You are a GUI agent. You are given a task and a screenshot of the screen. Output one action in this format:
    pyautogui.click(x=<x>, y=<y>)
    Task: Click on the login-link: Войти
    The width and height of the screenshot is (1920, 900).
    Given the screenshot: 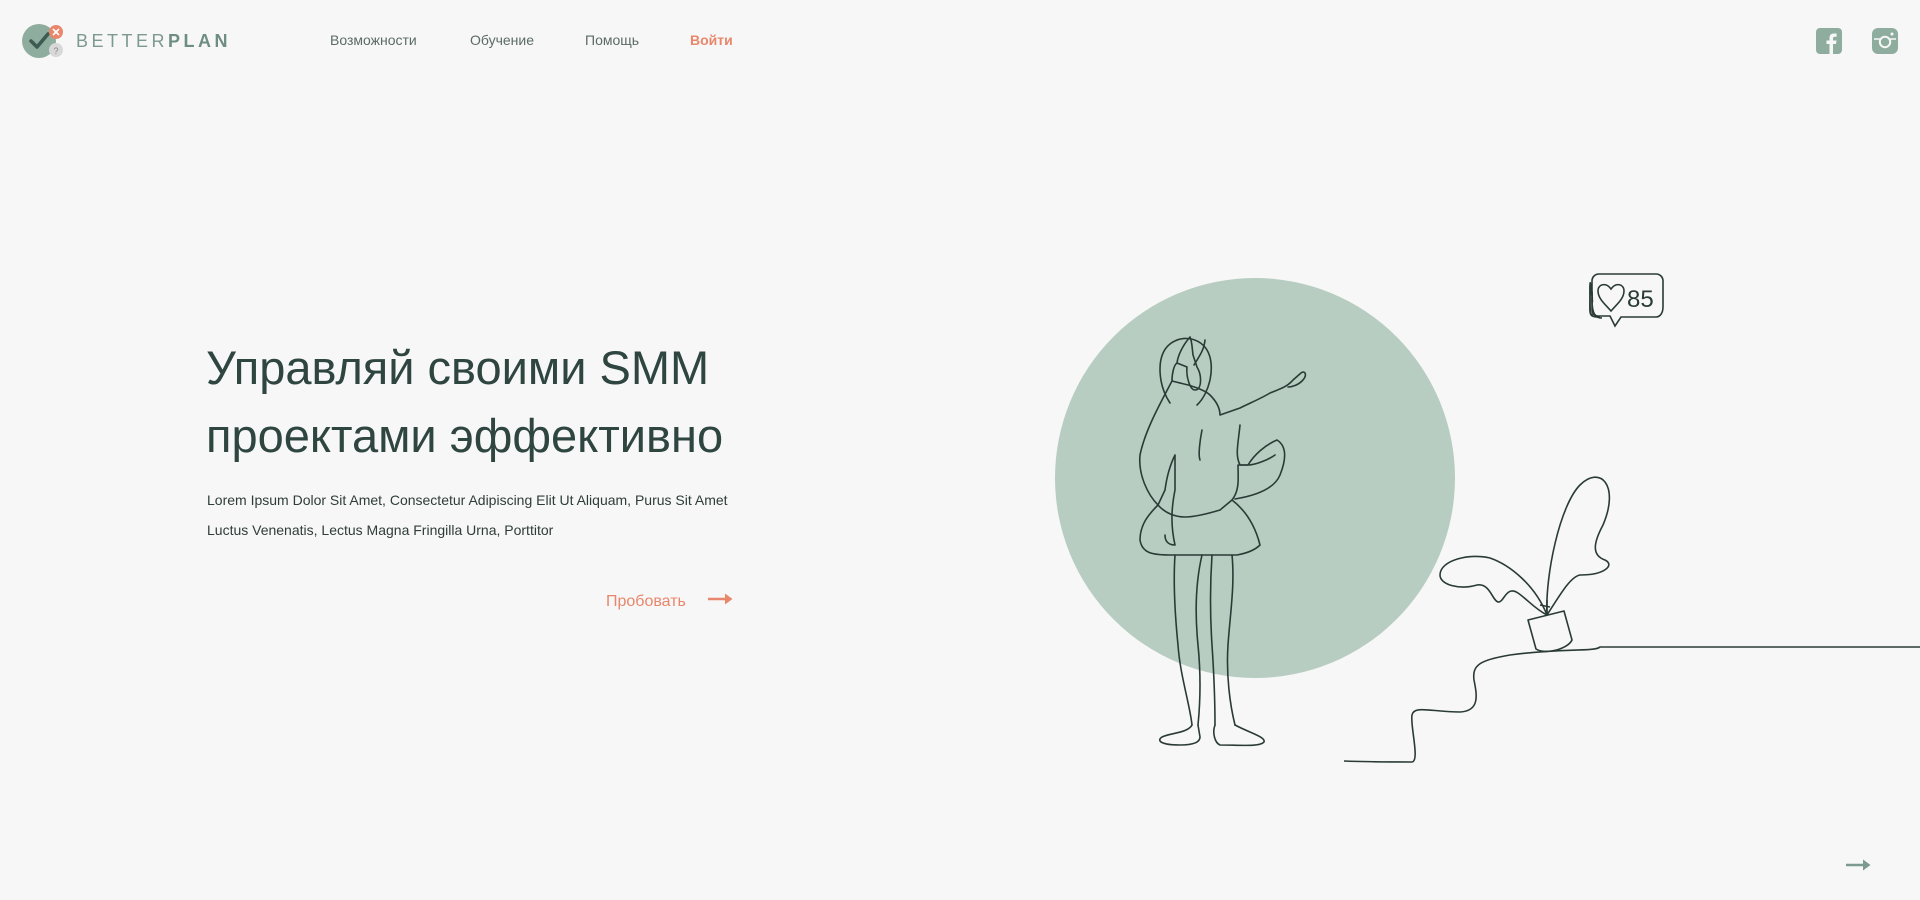 What is the action you would take?
    pyautogui.click(x=711, y=40)
    